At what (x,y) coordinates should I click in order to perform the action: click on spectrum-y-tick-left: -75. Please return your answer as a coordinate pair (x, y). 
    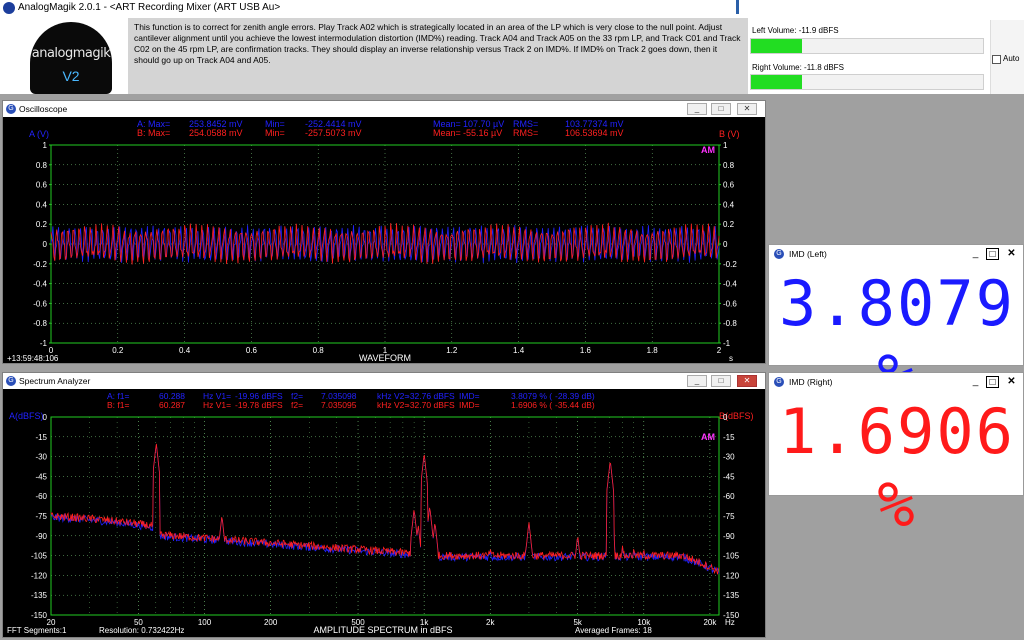
    Looking at the image, I should click on (41, 516).